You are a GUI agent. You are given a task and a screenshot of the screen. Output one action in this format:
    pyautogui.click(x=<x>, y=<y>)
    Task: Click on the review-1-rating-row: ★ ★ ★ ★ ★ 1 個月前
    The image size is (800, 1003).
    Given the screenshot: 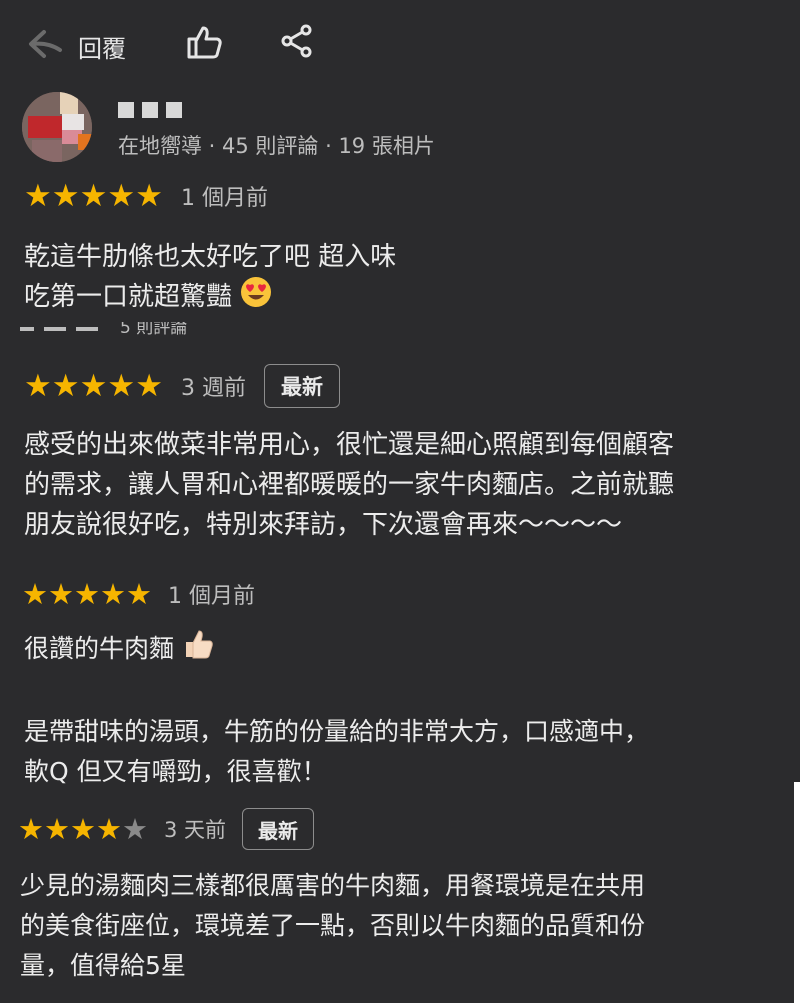 What is the action you would take?
    pyautogui.click(x=146, y=196)
    